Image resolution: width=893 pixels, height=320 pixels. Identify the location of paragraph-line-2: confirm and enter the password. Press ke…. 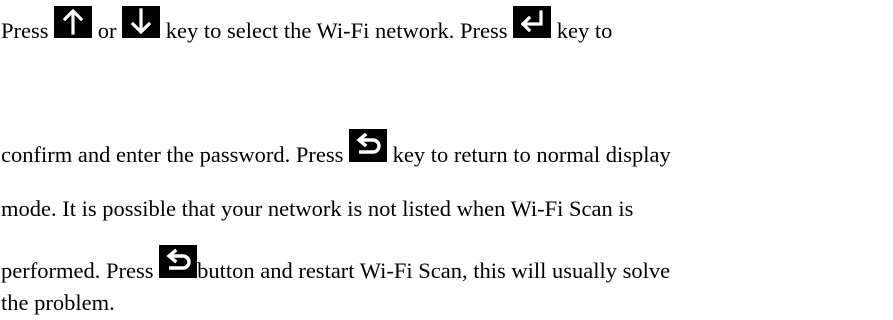
(336, 148).